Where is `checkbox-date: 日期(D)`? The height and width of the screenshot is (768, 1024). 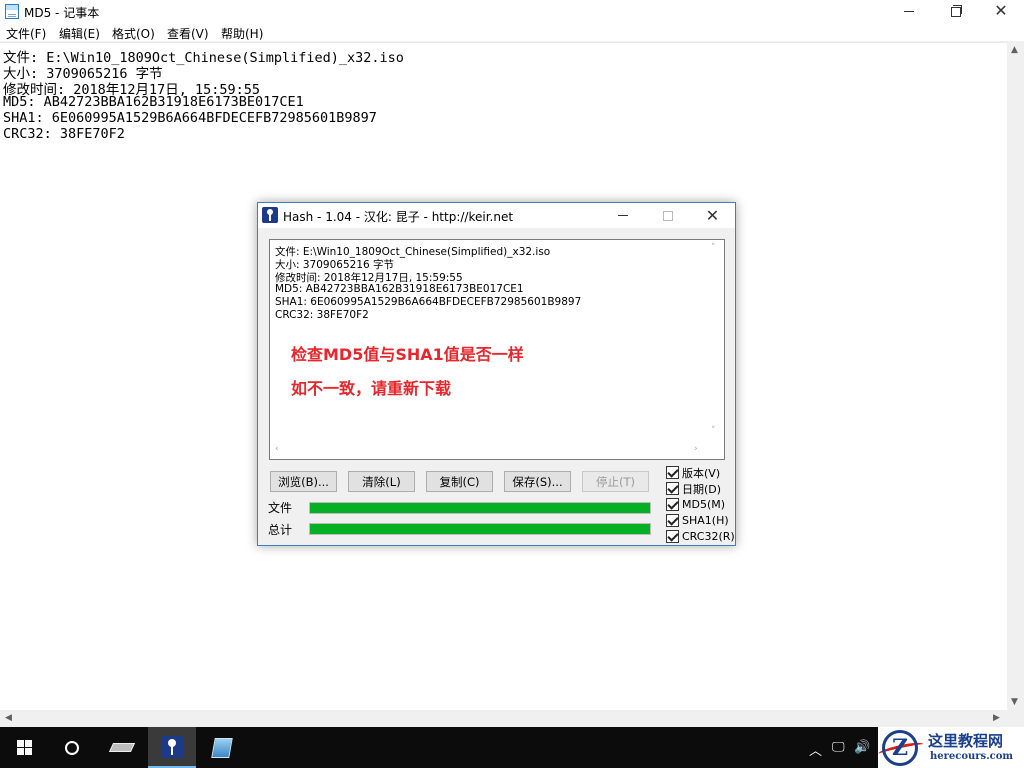
checkbox-date: 日期(D) is located at coordinates (693, 488).